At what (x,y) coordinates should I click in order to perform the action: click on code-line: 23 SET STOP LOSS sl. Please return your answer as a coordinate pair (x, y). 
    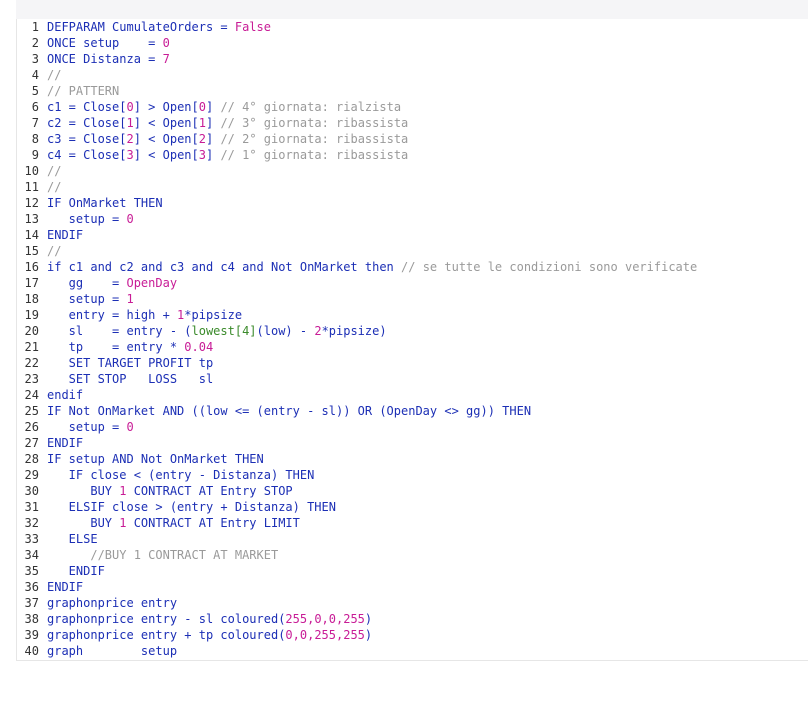
    Looking at the image, I should click on (115, 379).